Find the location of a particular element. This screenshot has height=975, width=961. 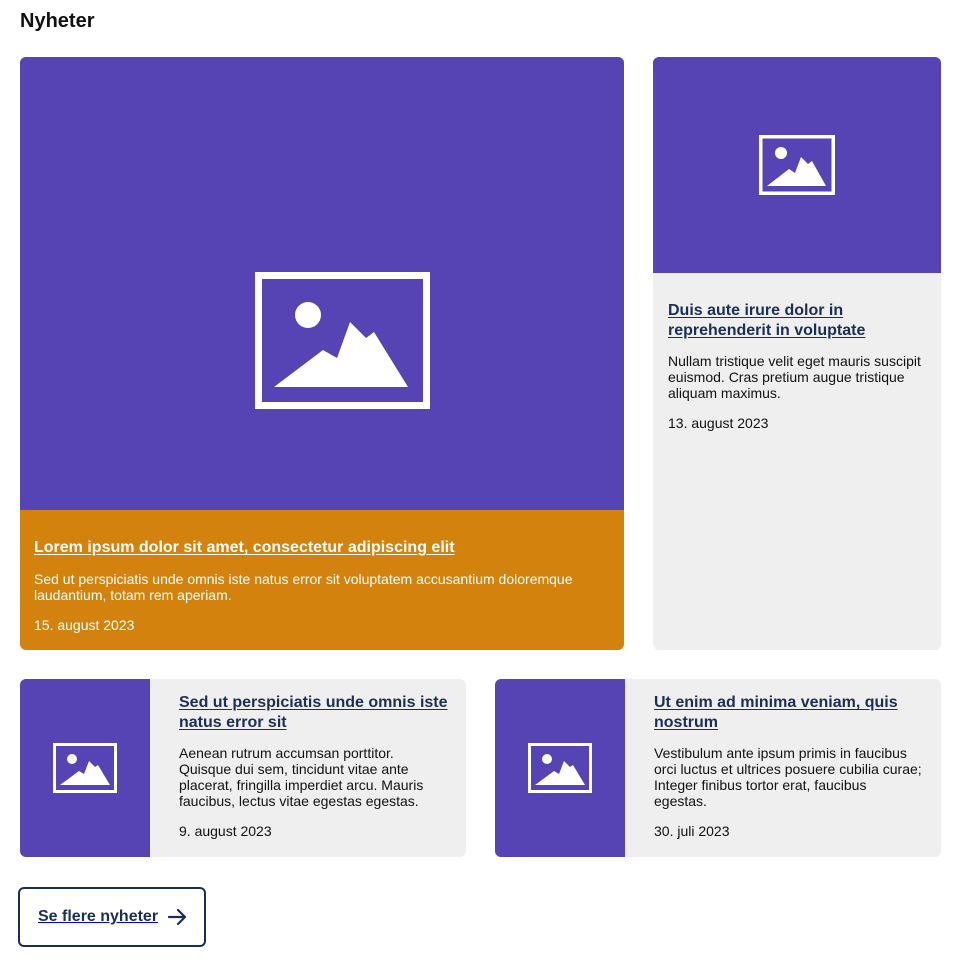

section-title: Nyheter is located at coordinates (57, 21).